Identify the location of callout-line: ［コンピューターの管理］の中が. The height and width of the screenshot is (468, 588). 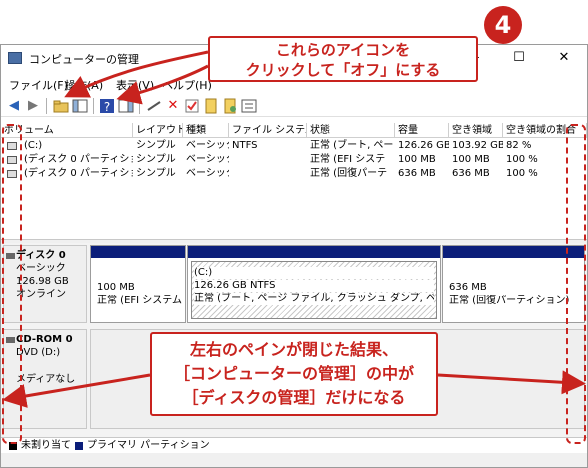
(293, 373).